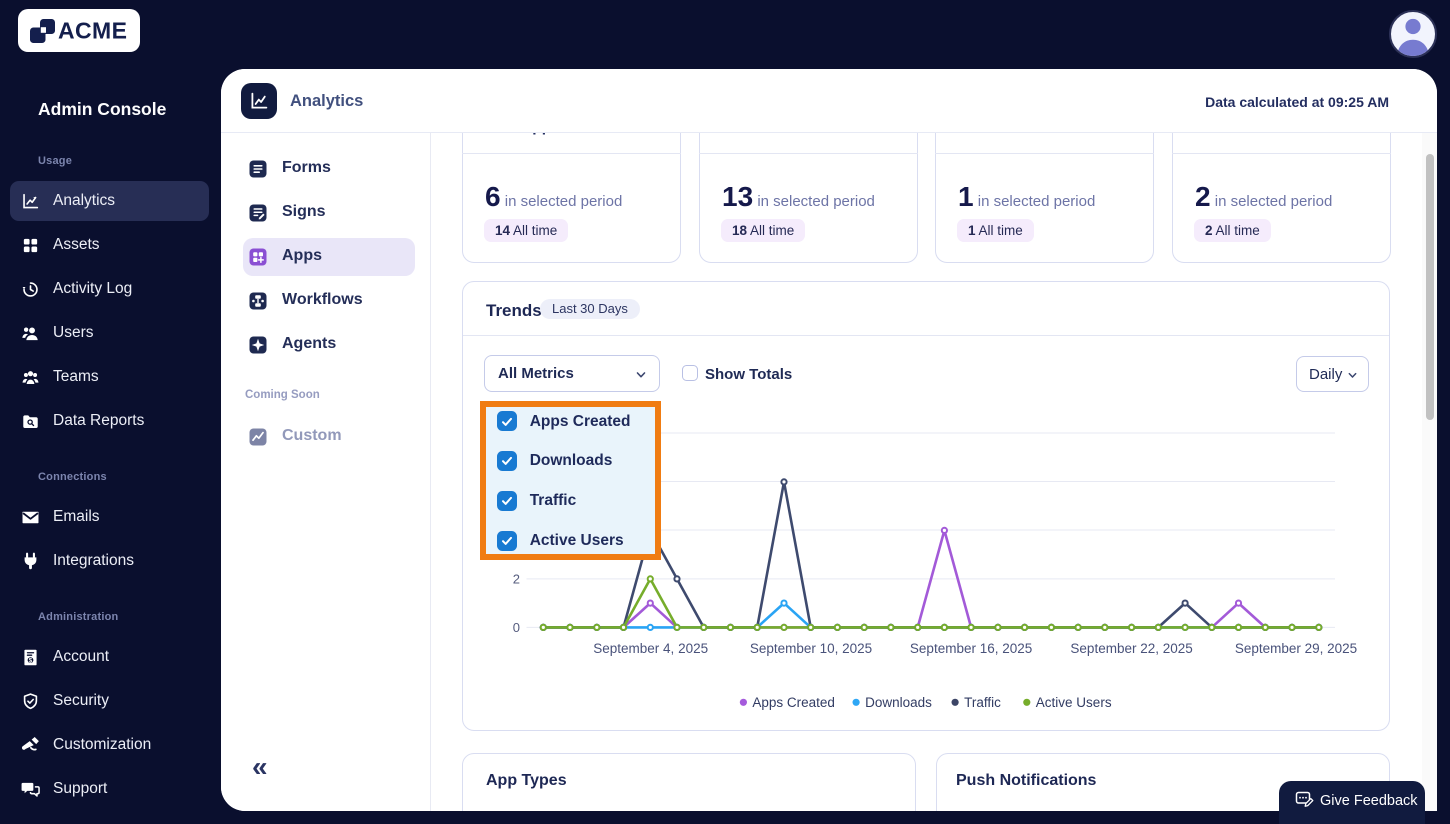  What do you see at coordinates (1296, 648) in the screenshot?
I see `svg-text: September 29, 2025` at bounding box center [1296, 648].